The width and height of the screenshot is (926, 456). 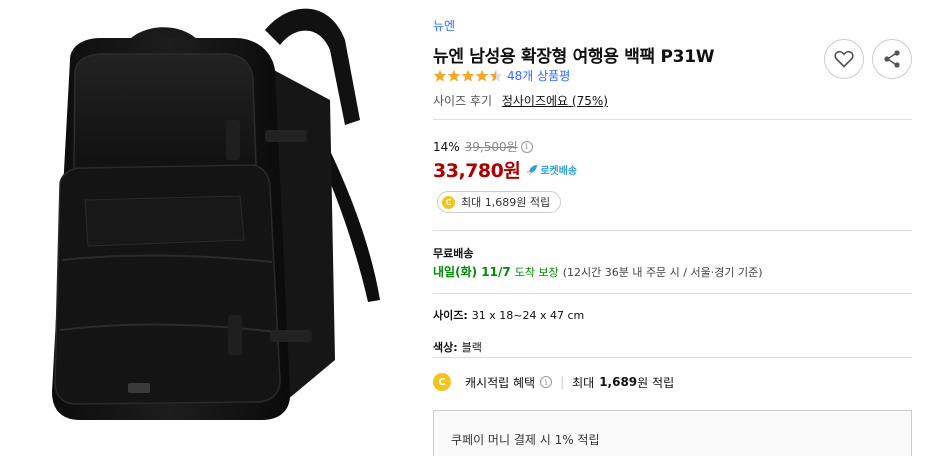 I want to click on cash-amount: 1,689, so click(x=618, y=382).